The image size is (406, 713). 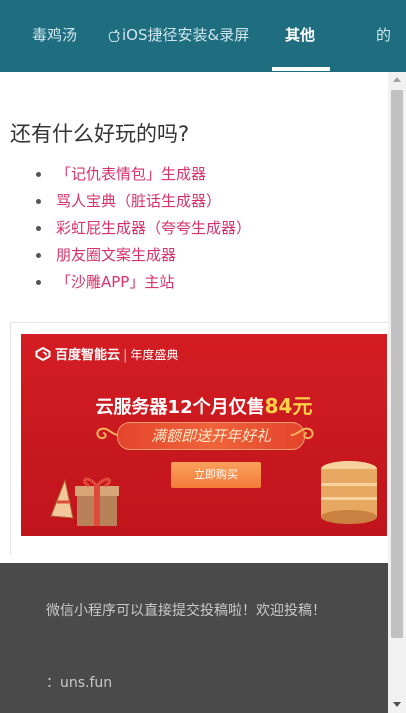 I want to click on link-shadiao-app-home: 「沙雕APP」主站, so click(x=125, y=285).